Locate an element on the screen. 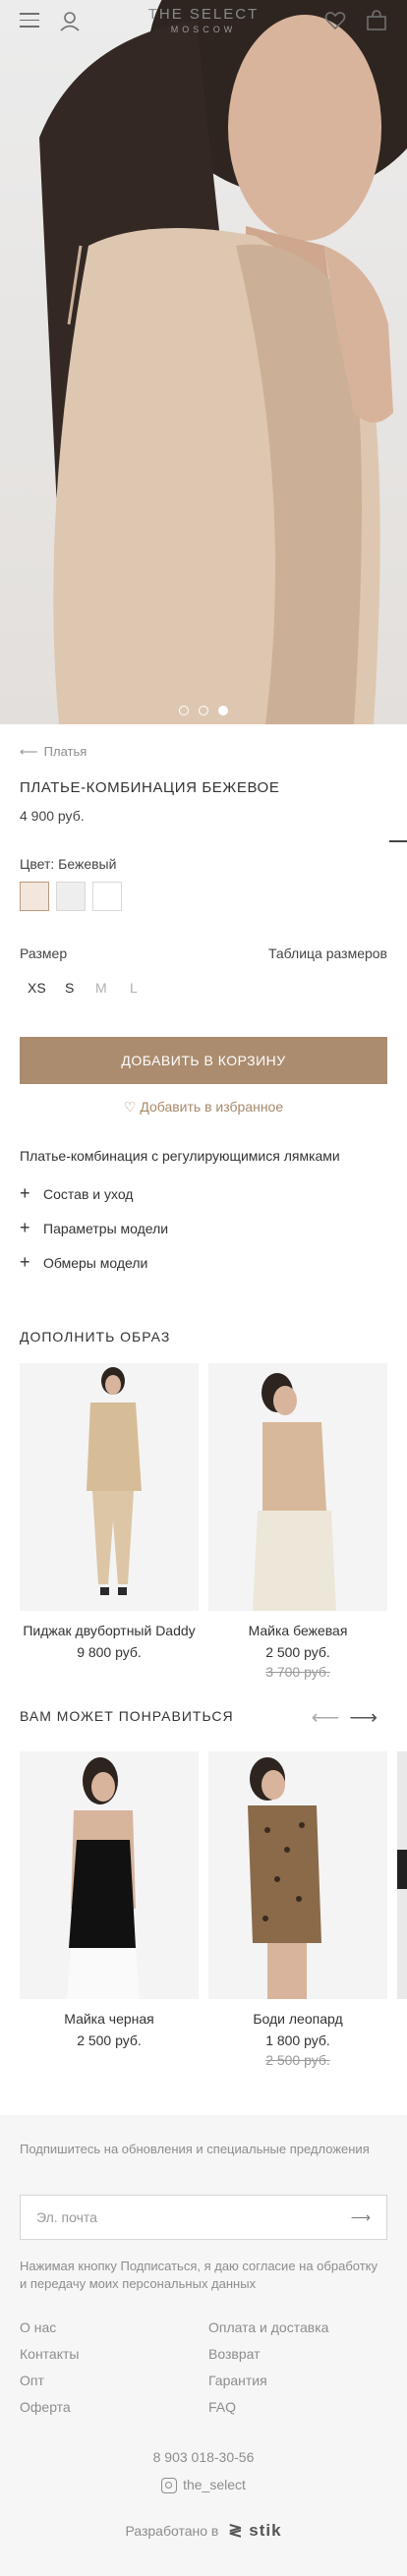 The height and width of the screenshot is (2576, 407). add-to-cart-button: ДОБАВИТЬ В КОРЗИНУ is located at coordinates (204, 1060).